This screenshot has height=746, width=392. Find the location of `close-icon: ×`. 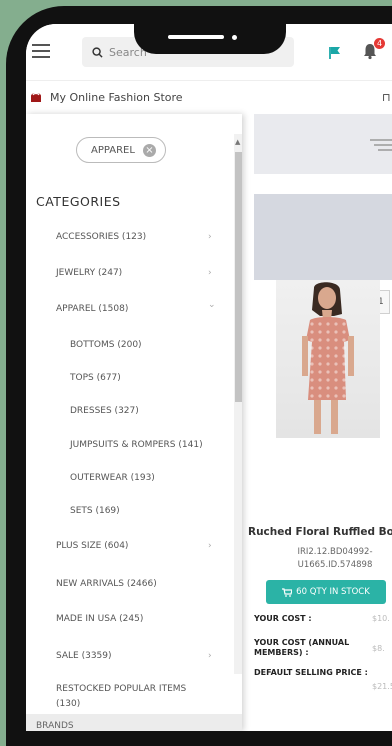

close-icon: × is located at coordinates (149, 150).